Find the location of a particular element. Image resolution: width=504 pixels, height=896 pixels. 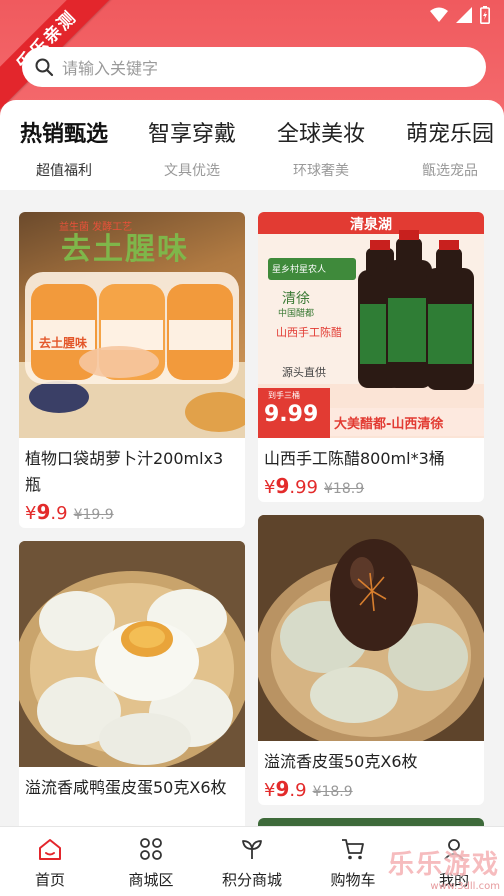

category-subtitle: 超值福利 is located at coordinates (64, 171).